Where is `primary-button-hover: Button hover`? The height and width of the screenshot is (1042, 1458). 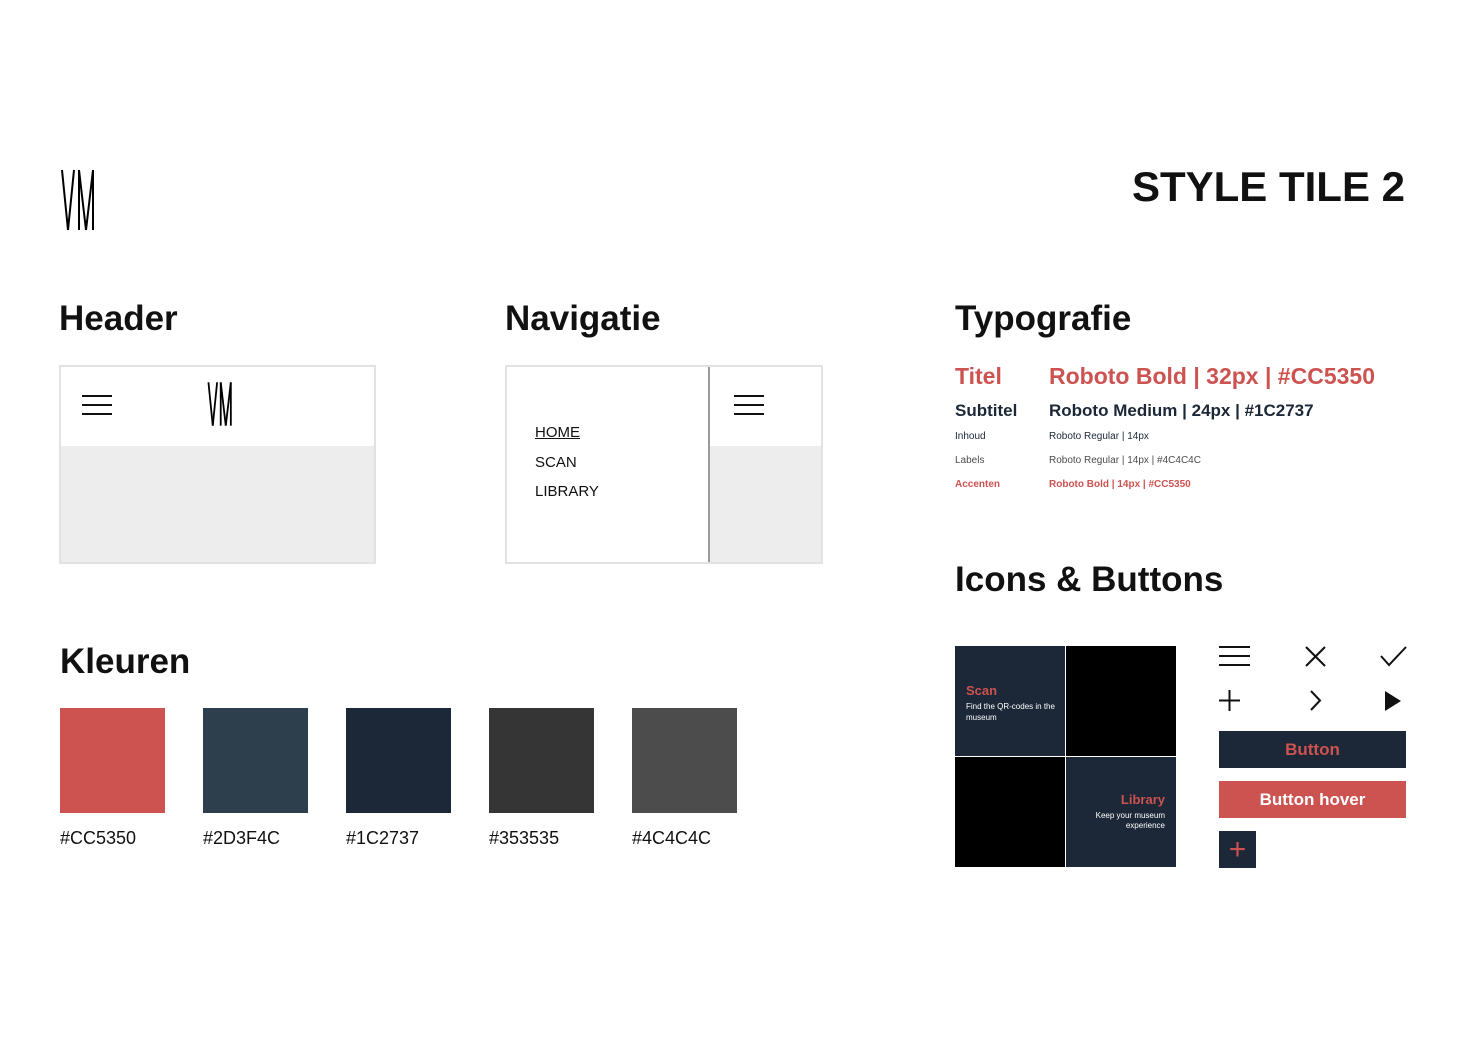 primary-button-hover: Button hover is located at coordinates (1312, 799).